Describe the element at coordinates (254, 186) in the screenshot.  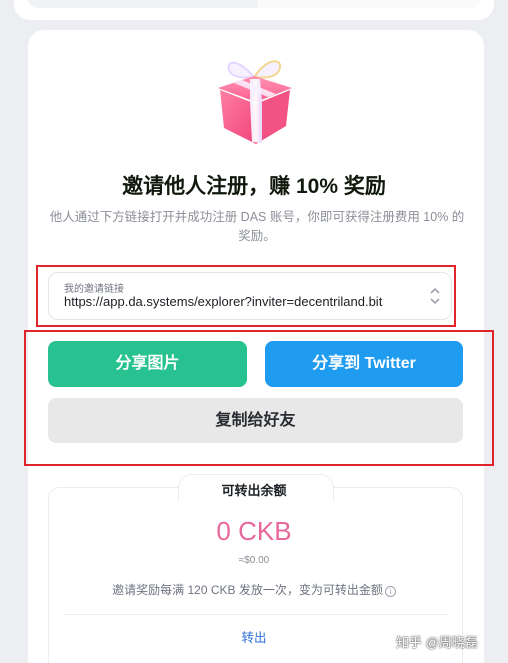
I see `invite-title: 邀请他人注册，赚 10% 奖励` at that location.